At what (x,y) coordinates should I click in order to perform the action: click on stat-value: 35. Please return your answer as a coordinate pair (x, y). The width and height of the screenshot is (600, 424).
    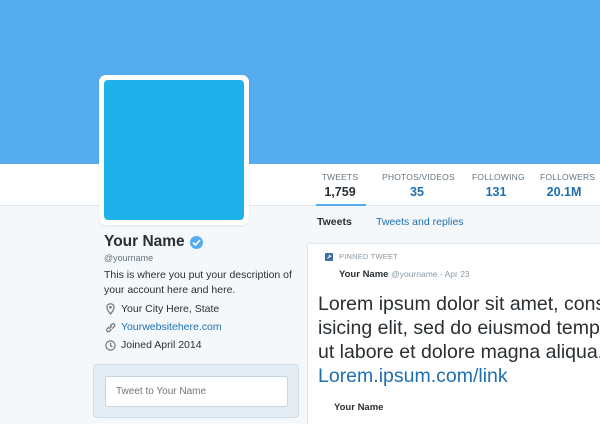
    Looking at the image, I should click on (417, 192).